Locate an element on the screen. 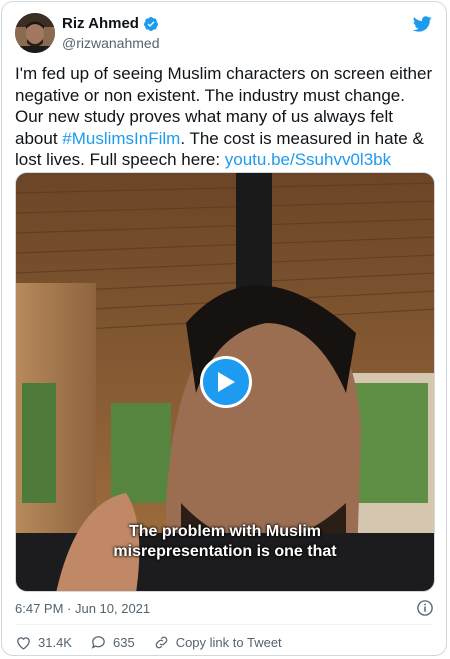  tweet-timestamp: 6:47 PM · Jun 10, 2021 is located at coordinates (82, 608).